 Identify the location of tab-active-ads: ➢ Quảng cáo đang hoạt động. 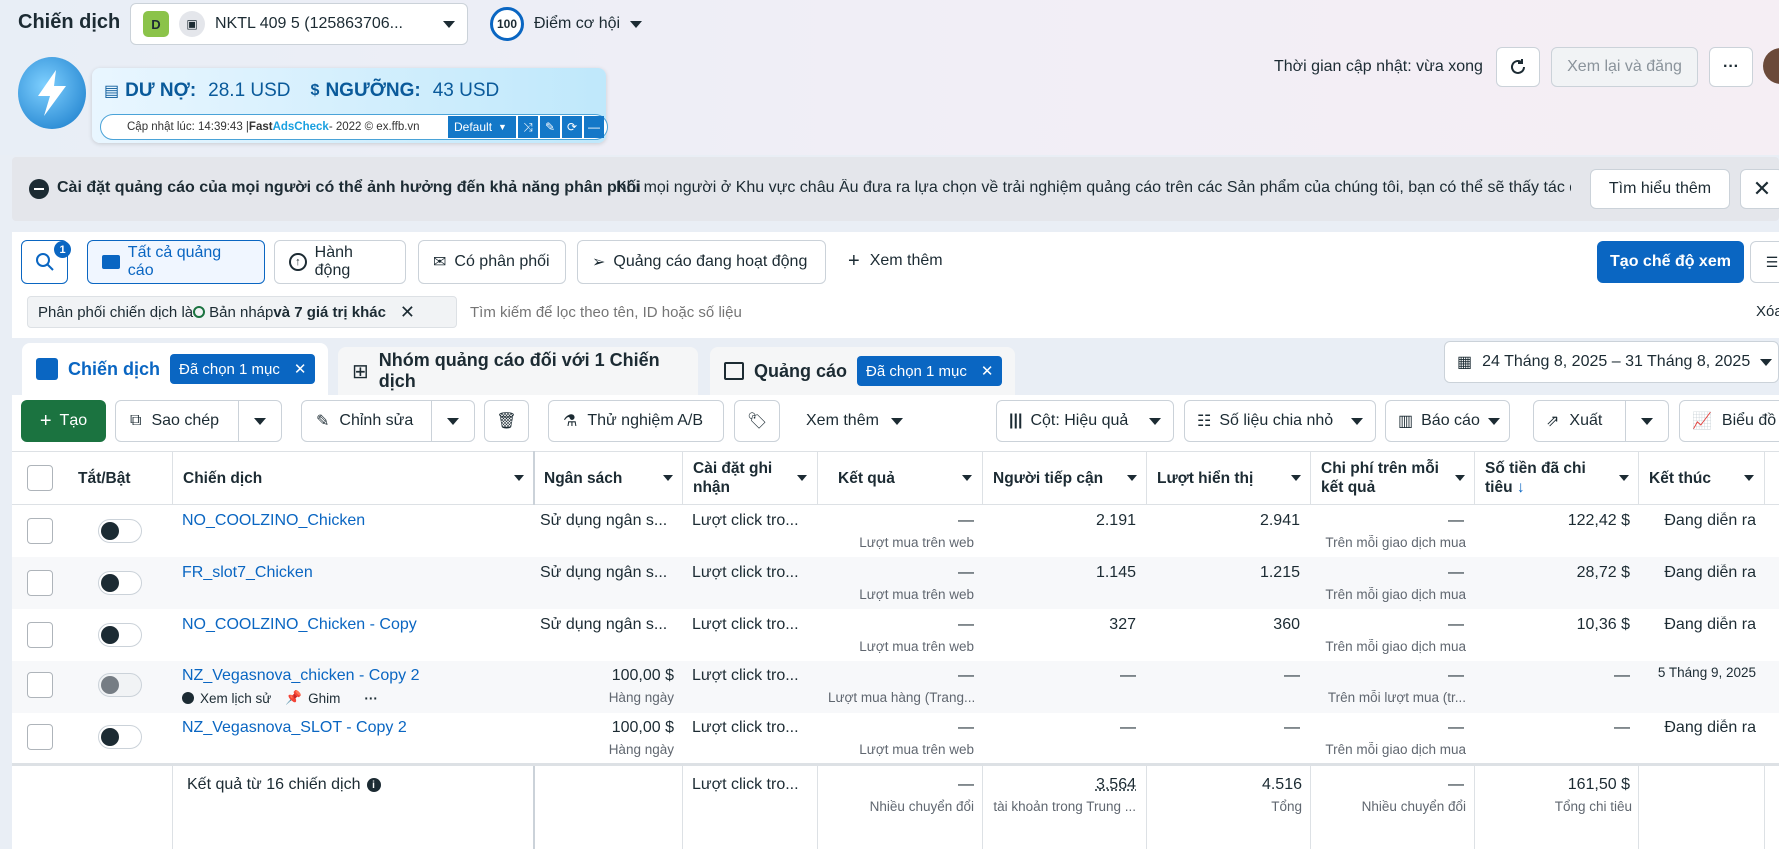
(701, 262).